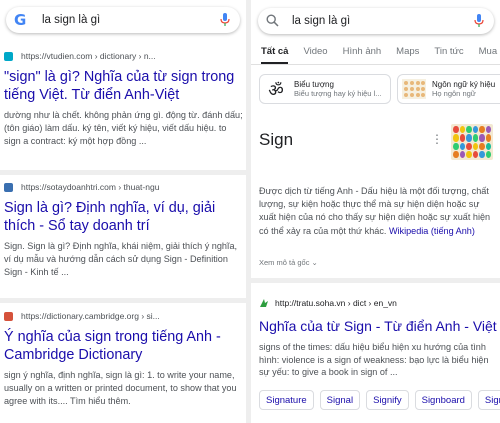  I want to click on tab-video: Video, so click(315, 55).